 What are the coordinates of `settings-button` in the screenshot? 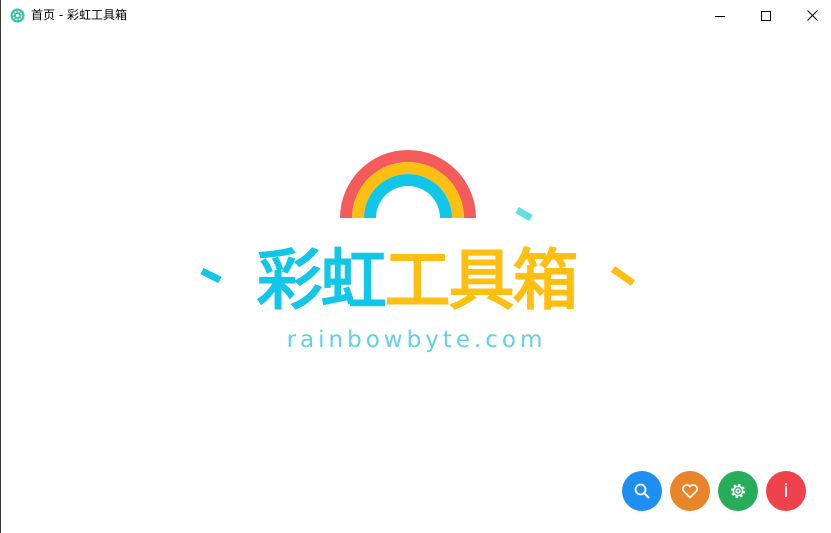 It's located at (738, 491).